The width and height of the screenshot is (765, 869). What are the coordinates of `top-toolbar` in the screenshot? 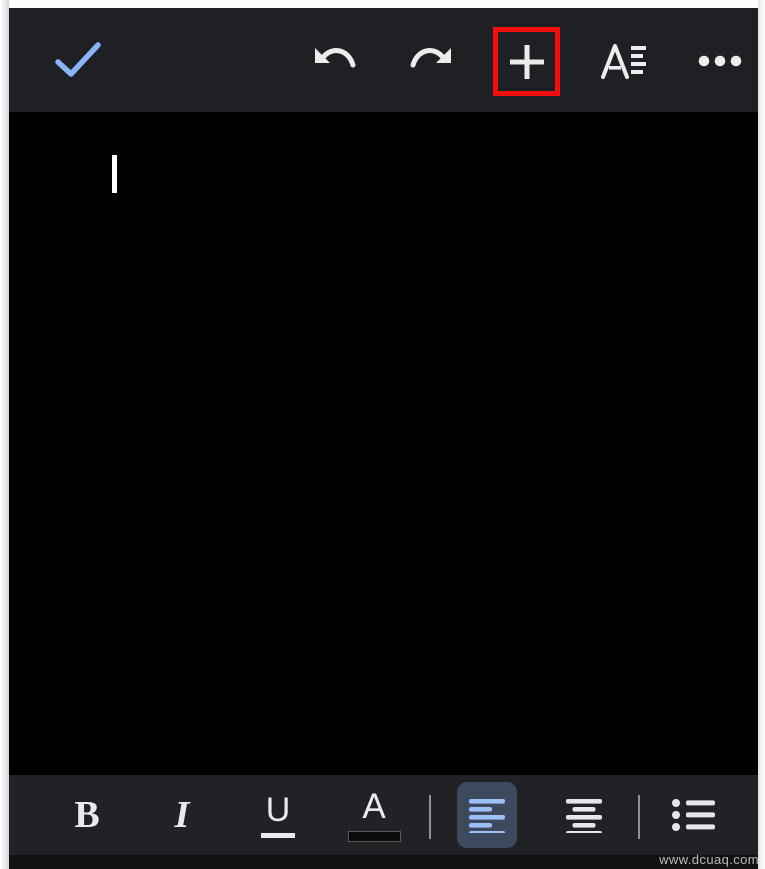 It's located at (383, 60).